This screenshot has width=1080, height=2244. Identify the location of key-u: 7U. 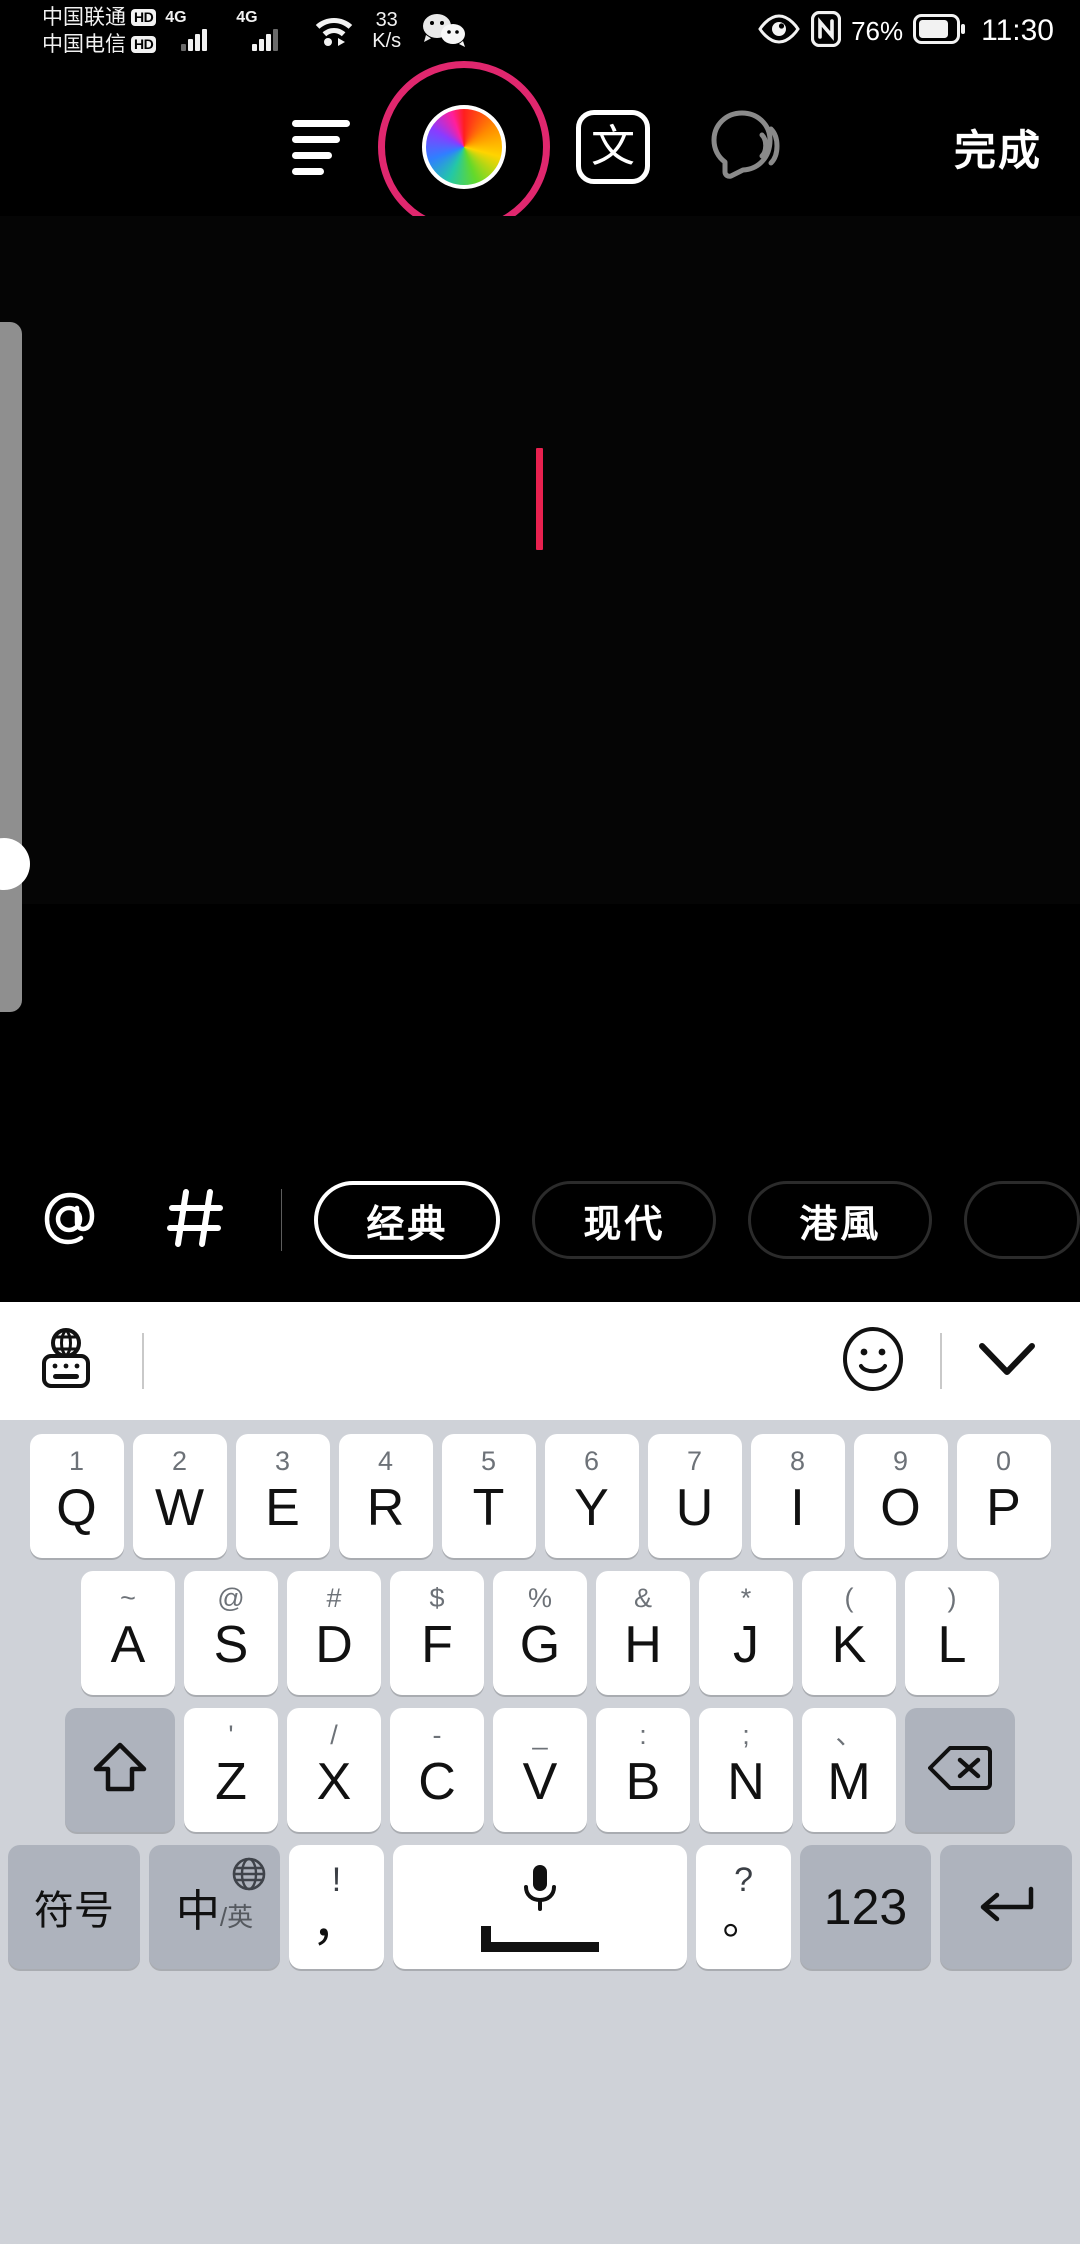
(694, 1496).